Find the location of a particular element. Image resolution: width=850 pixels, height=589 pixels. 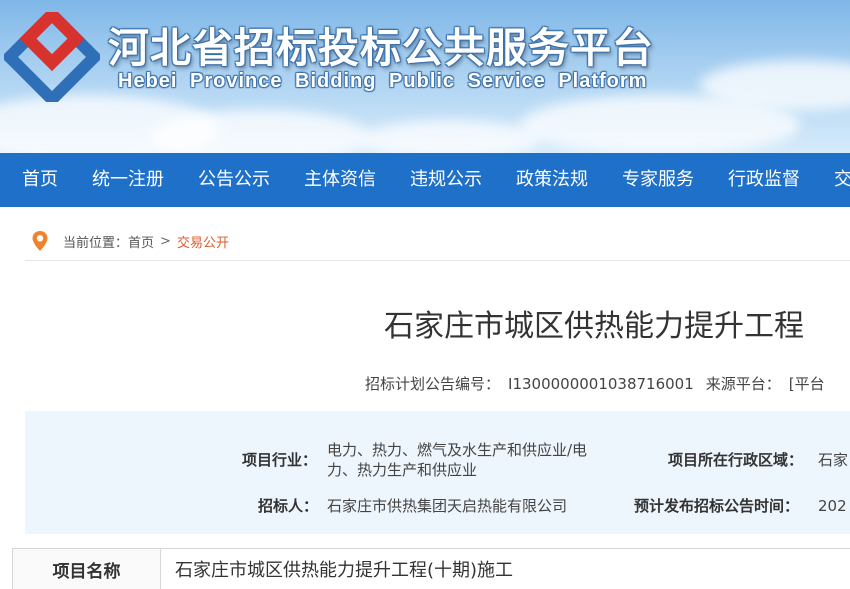

site-title: 河北省招标投标公共服务平台 is located at coordinates (381, 48).